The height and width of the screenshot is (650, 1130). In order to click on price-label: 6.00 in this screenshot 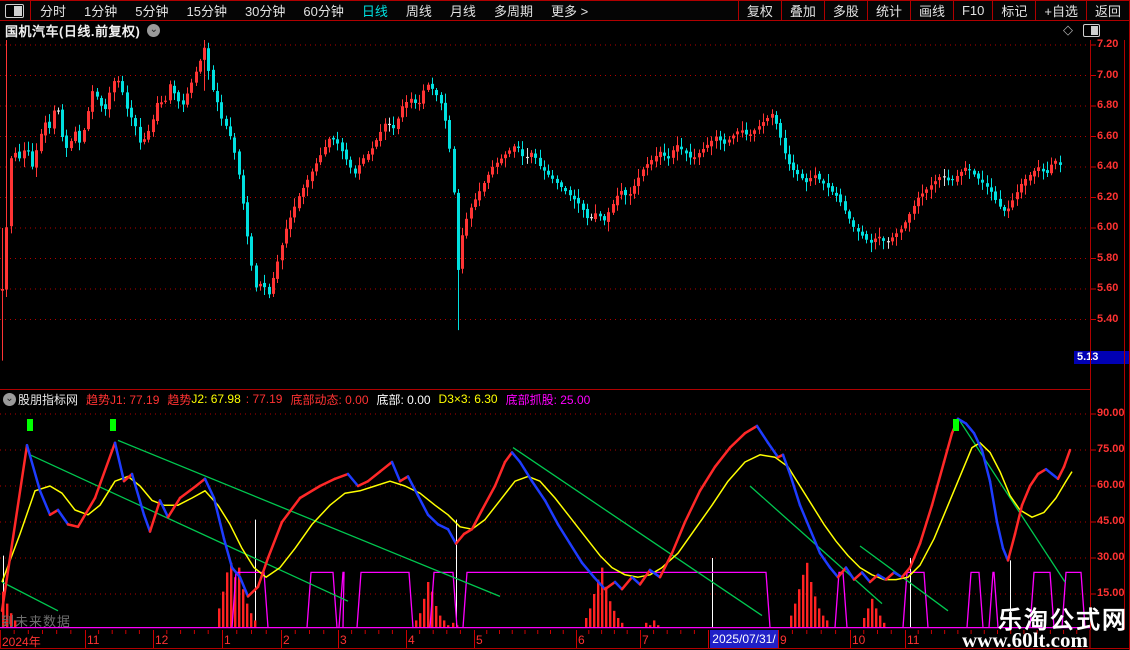, I will do `click(1108, 227)`.